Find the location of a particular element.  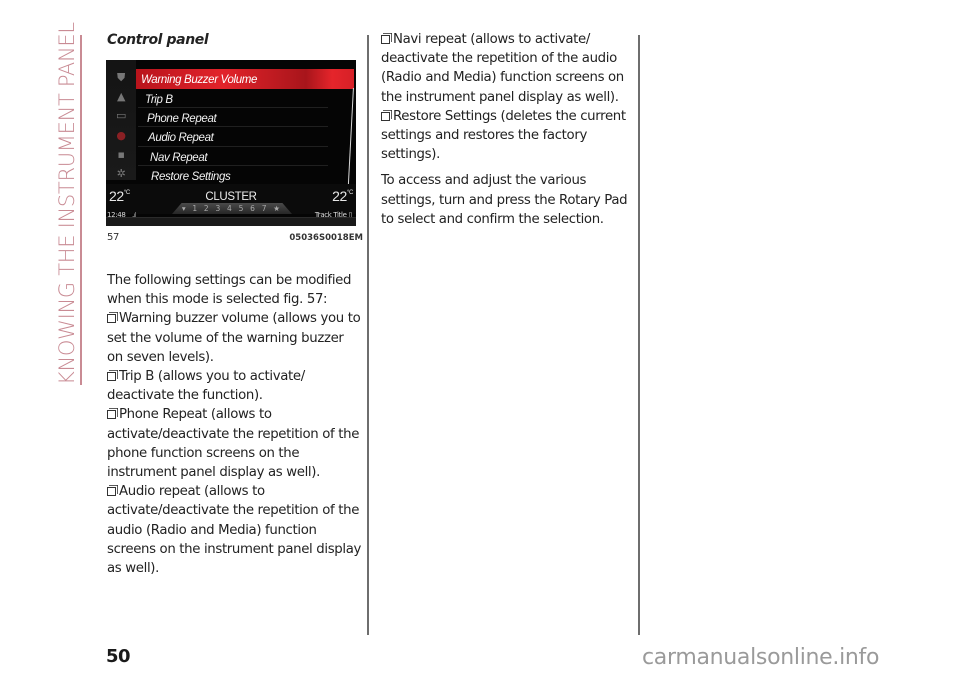

nav-screen-icon: ▪ is located at coordinates (121, 154).